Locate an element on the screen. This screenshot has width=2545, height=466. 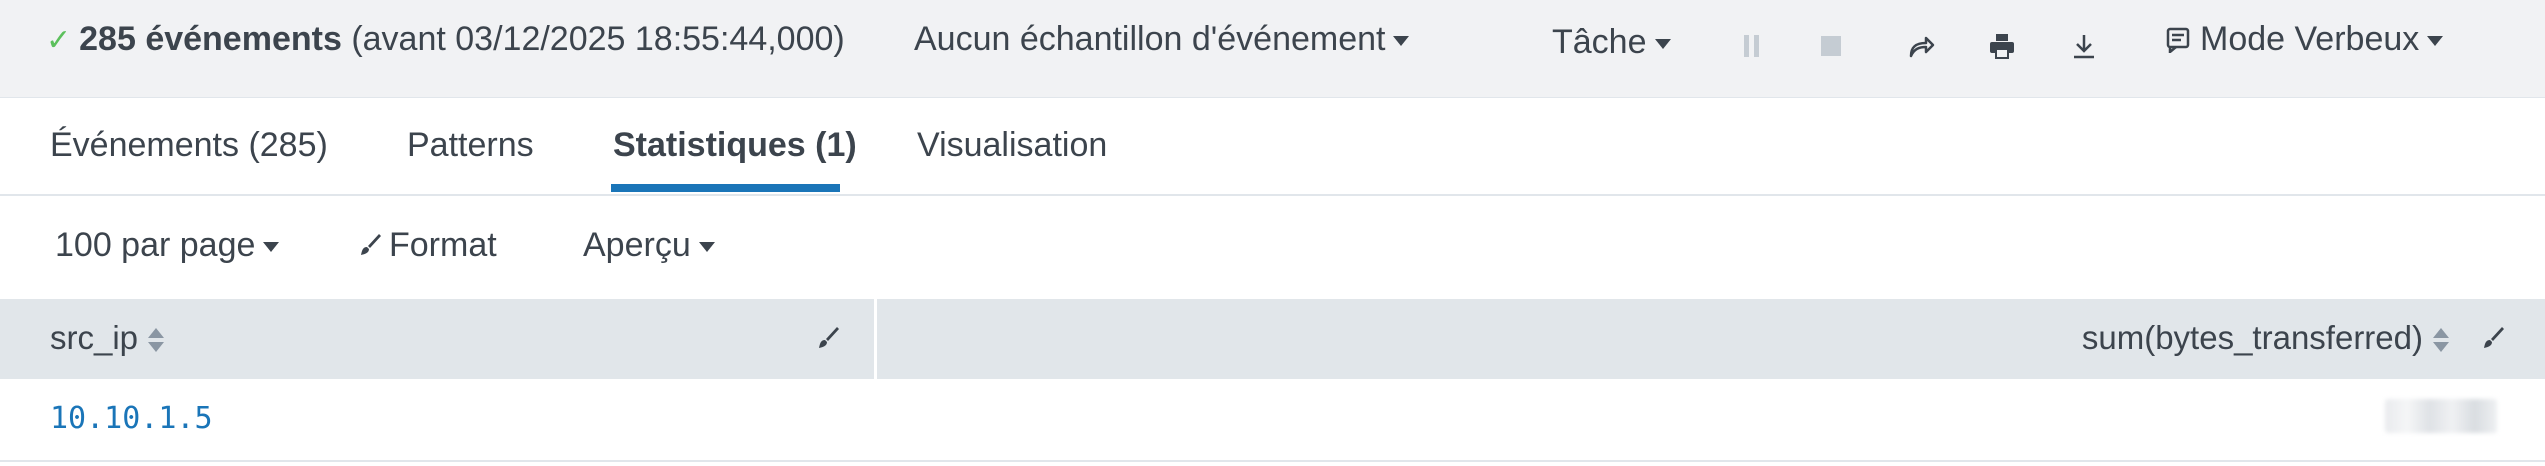
export-button is located at coordinates (2084, 46).